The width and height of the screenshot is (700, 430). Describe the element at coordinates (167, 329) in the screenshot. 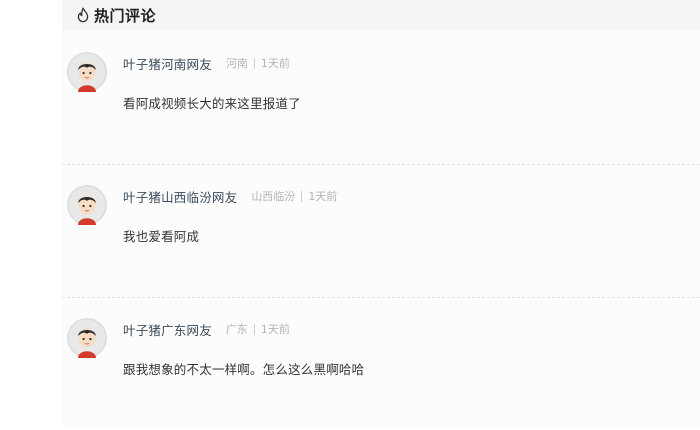

I see `comment-username: 叶子猪广东网友` at that location.